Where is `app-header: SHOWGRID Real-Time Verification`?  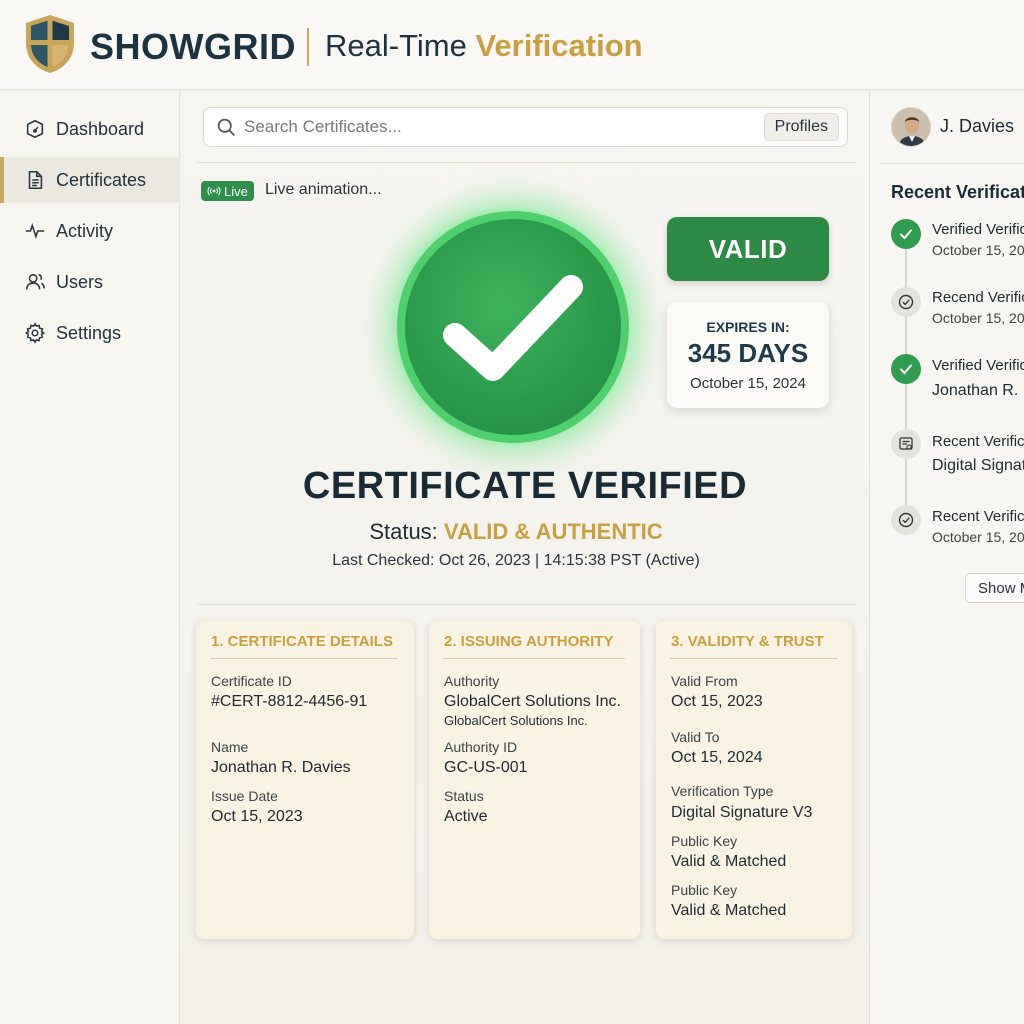 app-header: SHOWGRID Real-Time Verification is located at coordinates (512, 45).